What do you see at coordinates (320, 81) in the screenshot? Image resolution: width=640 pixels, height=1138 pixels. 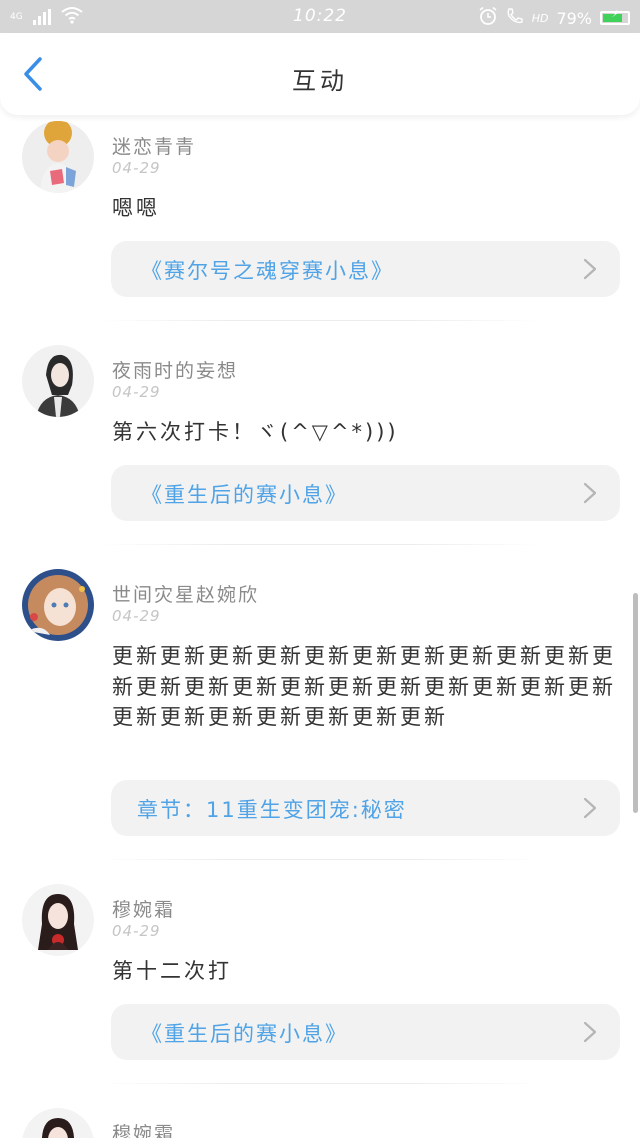 I see `page-title: 互动` at bounding box center [320, 81].